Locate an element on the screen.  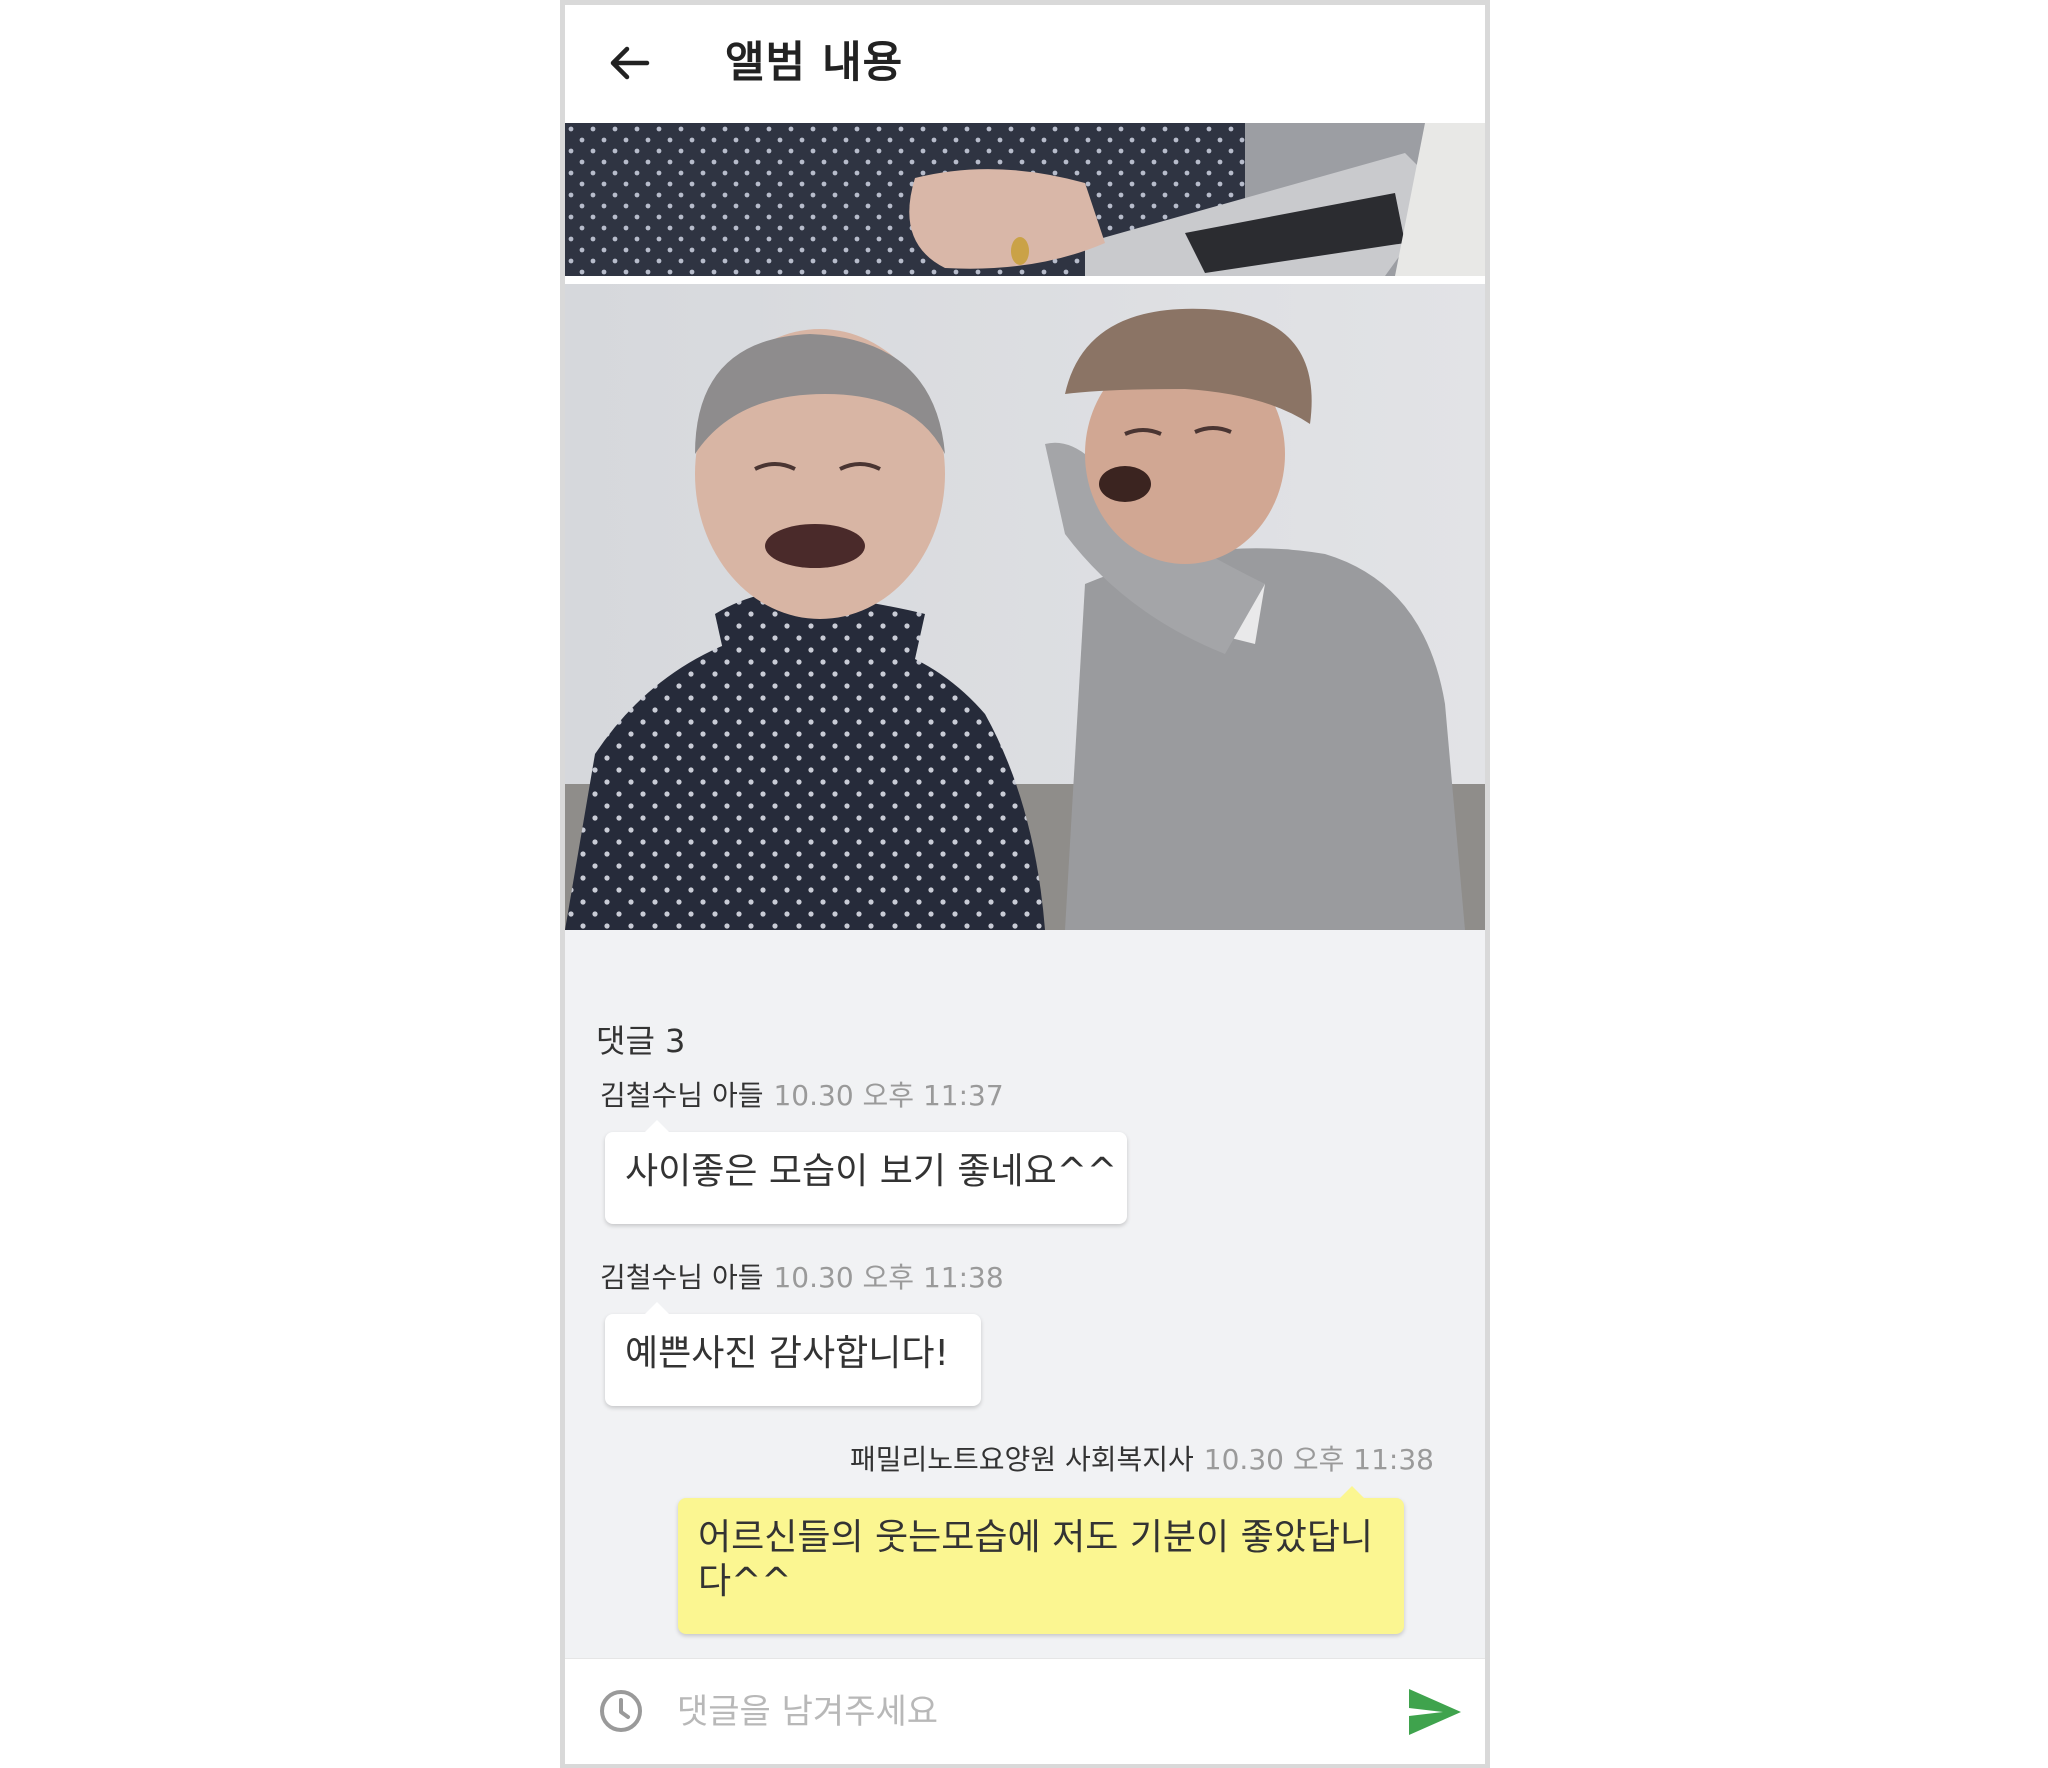
clock-button is located at coordinates (621, 1711).